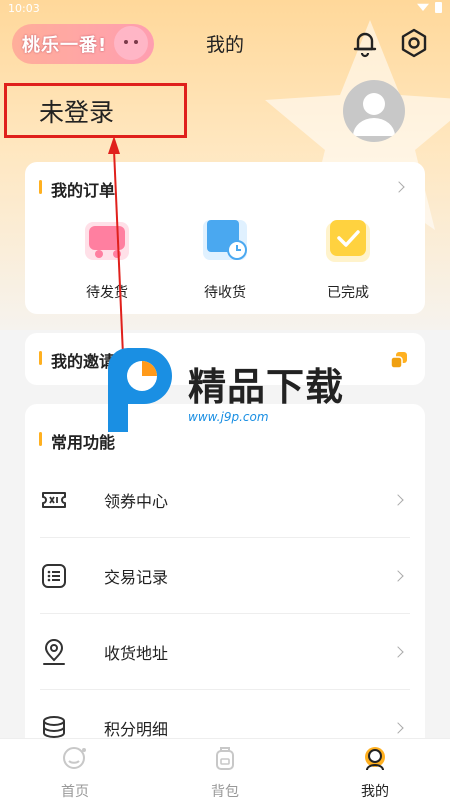 The width and height of the screenshot is (450, 800). I want to click on bottom-tab-bar: 首页 背包 我的, so click(225, 769).